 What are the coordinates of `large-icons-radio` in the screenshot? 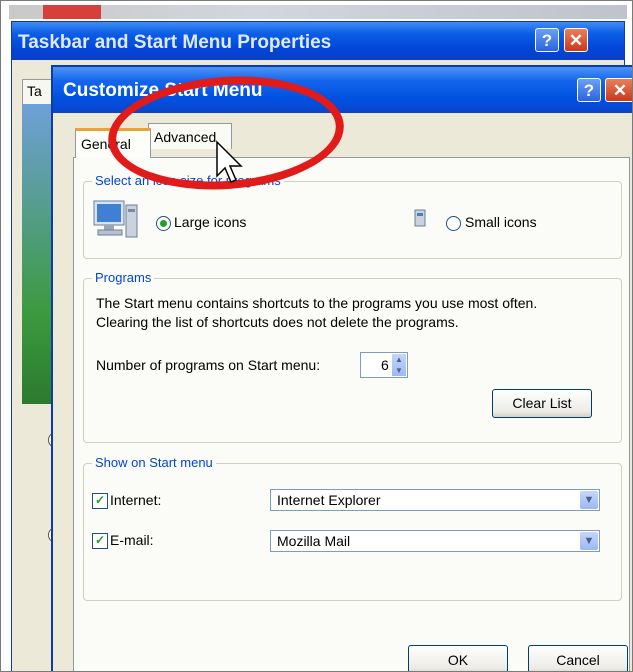 It's located at (163, 223).